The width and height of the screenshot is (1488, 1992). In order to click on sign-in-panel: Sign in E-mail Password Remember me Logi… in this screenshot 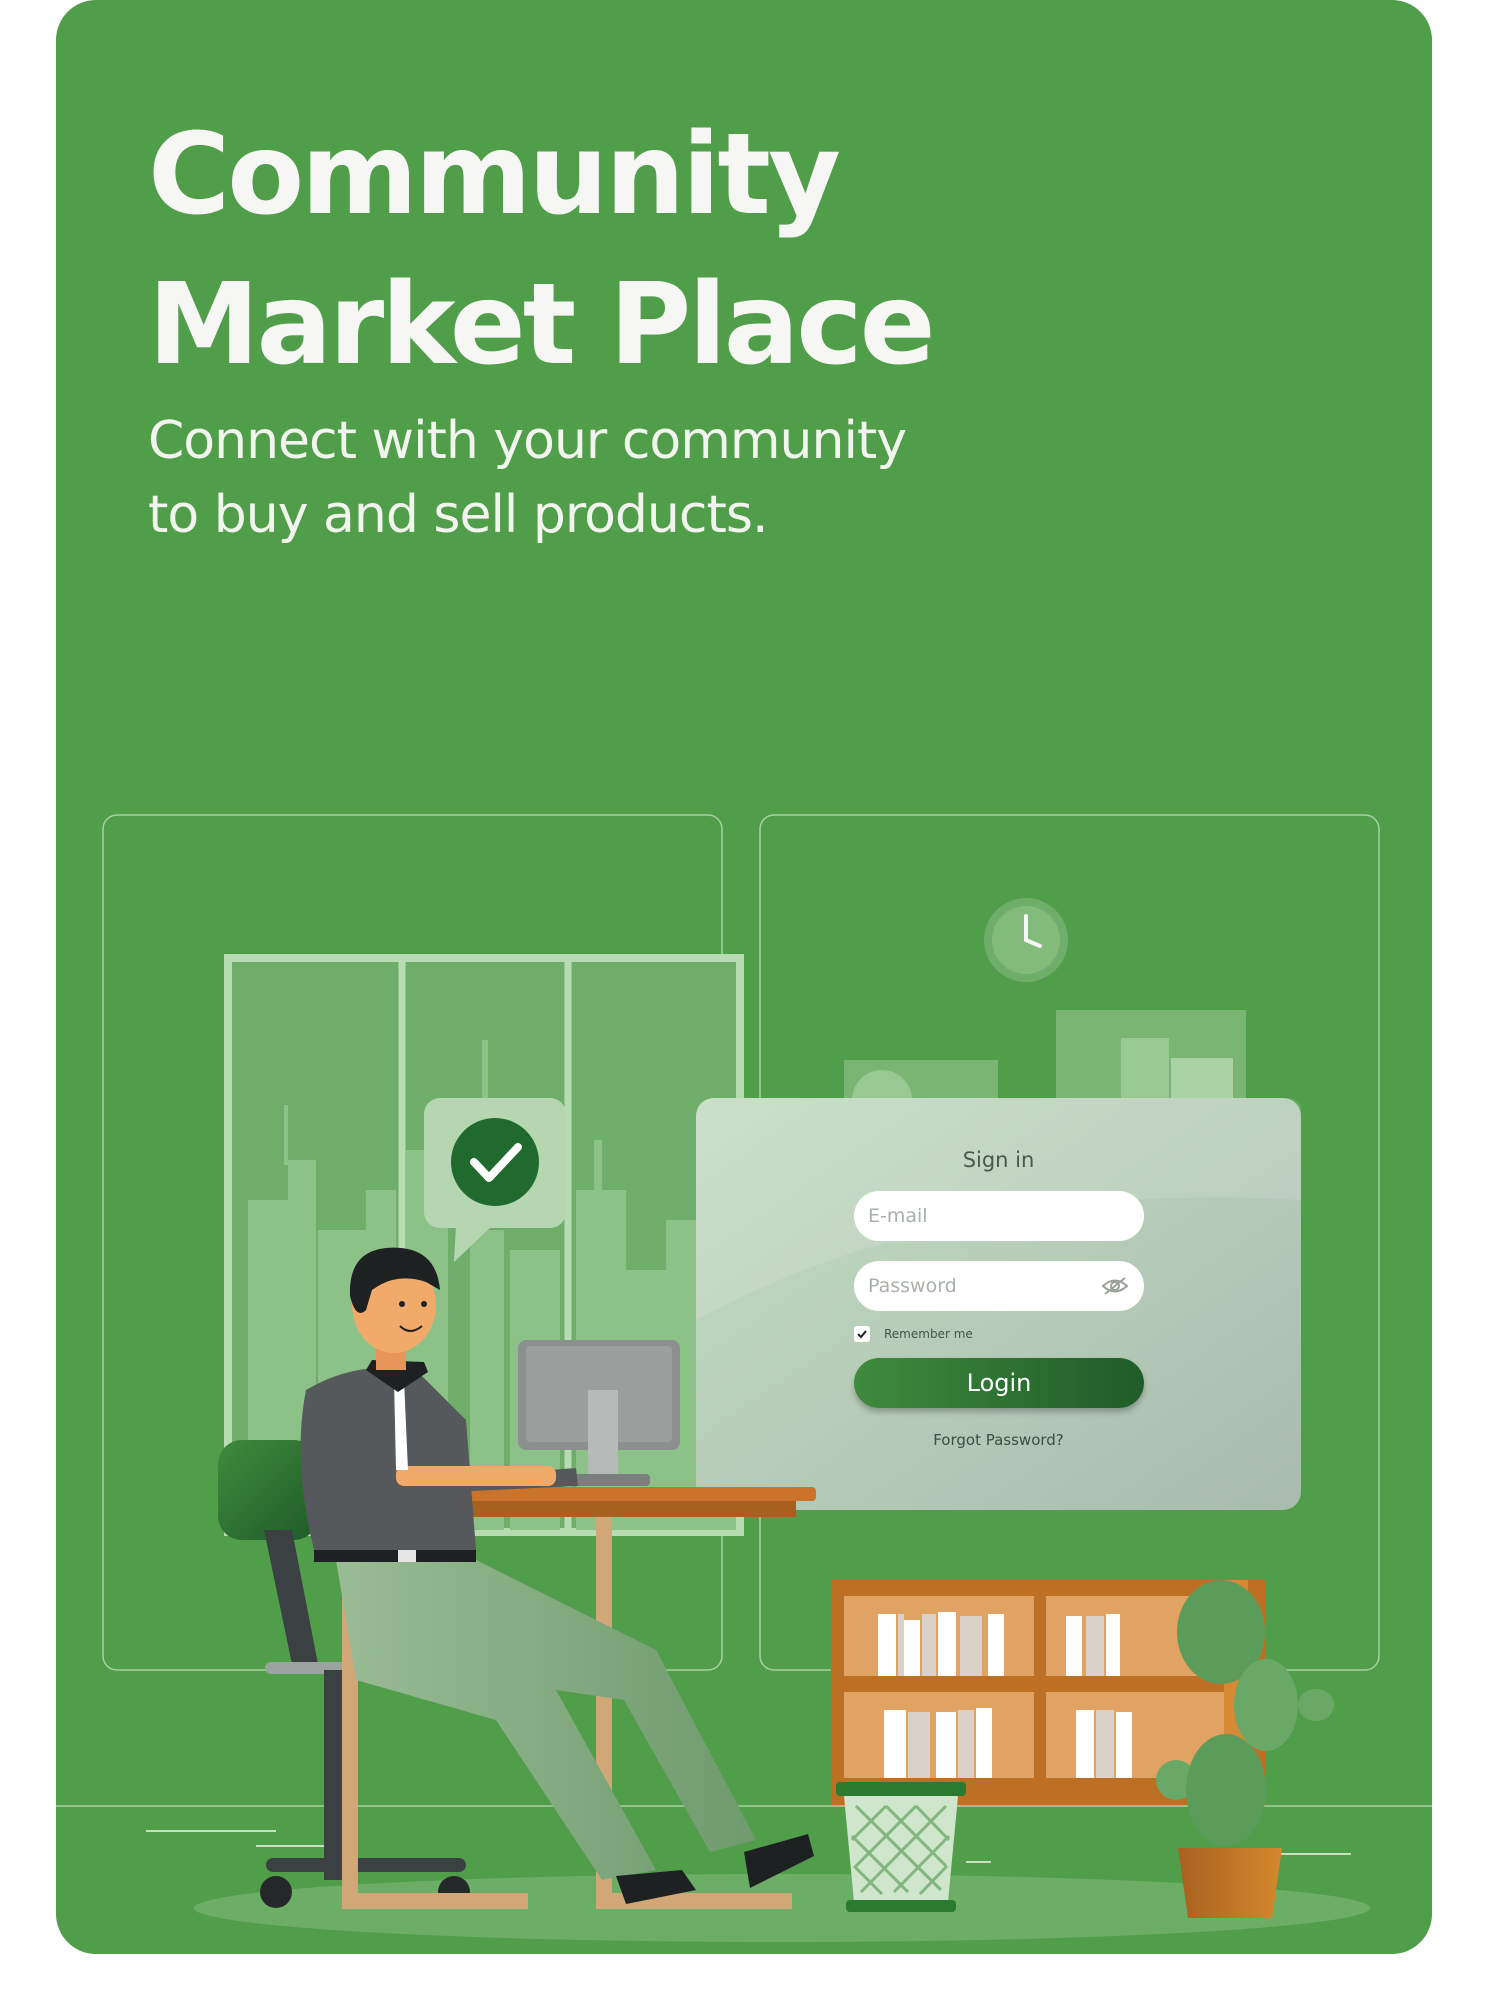, I will do `click(998, 1304)`.